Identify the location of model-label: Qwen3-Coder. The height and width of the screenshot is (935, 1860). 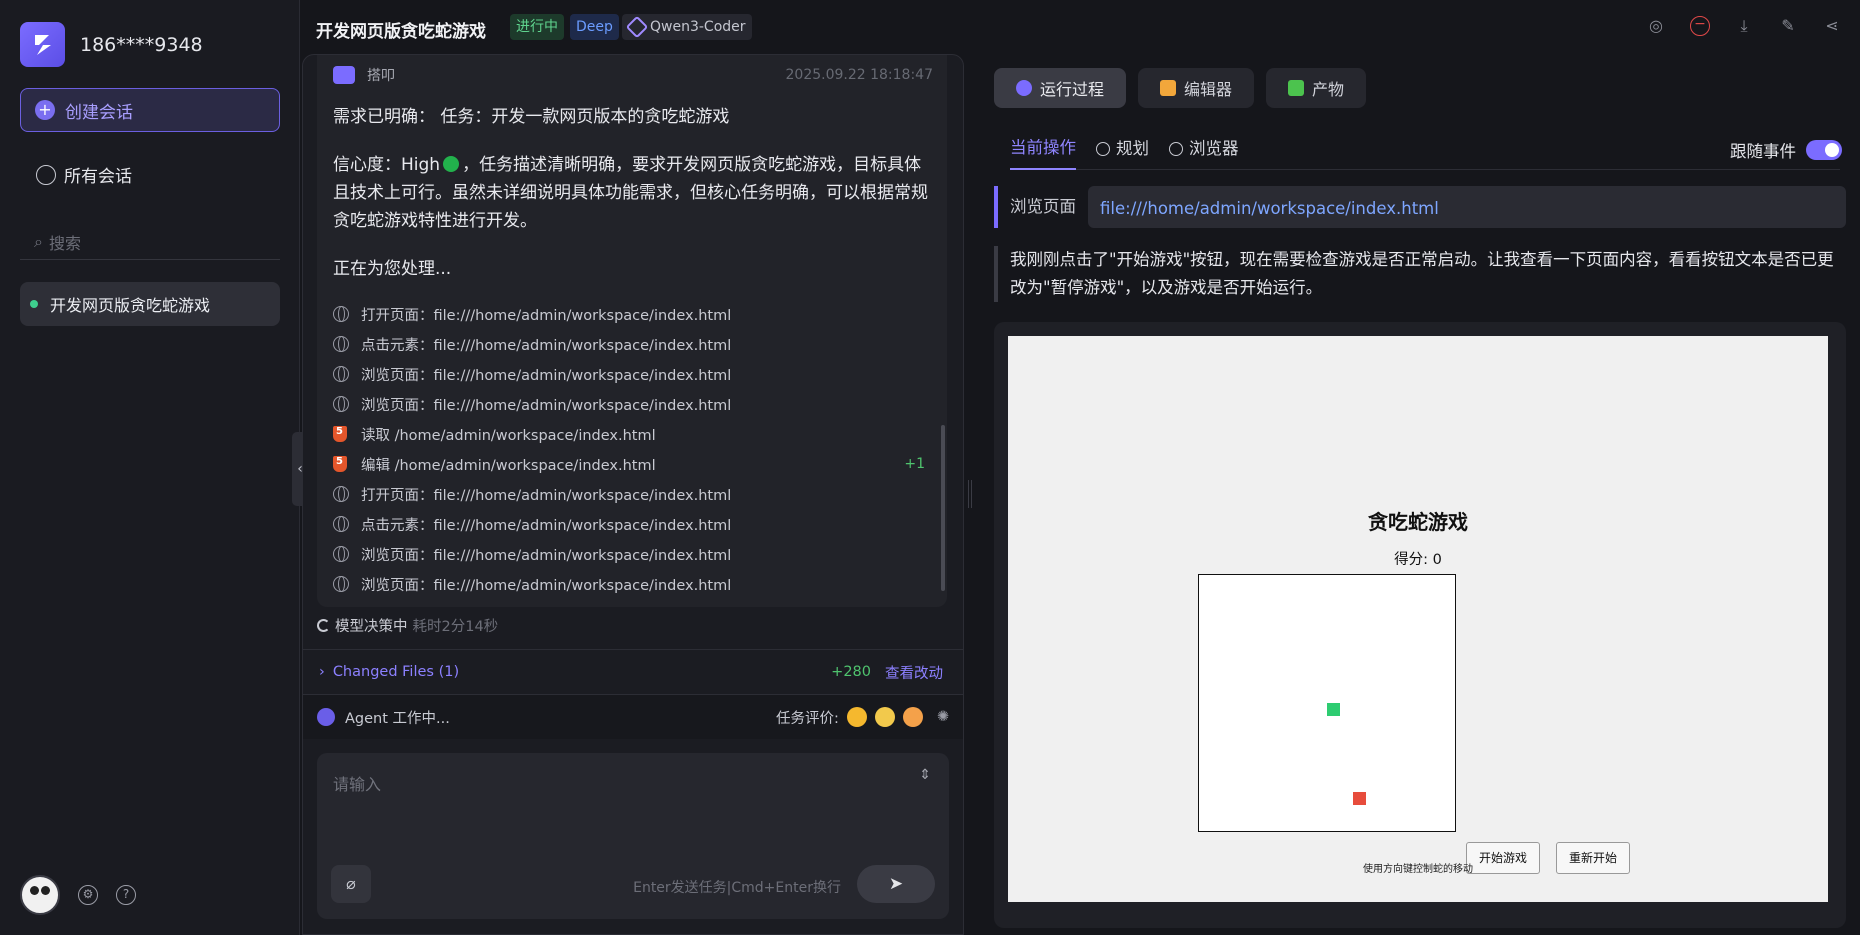
(698, 27).